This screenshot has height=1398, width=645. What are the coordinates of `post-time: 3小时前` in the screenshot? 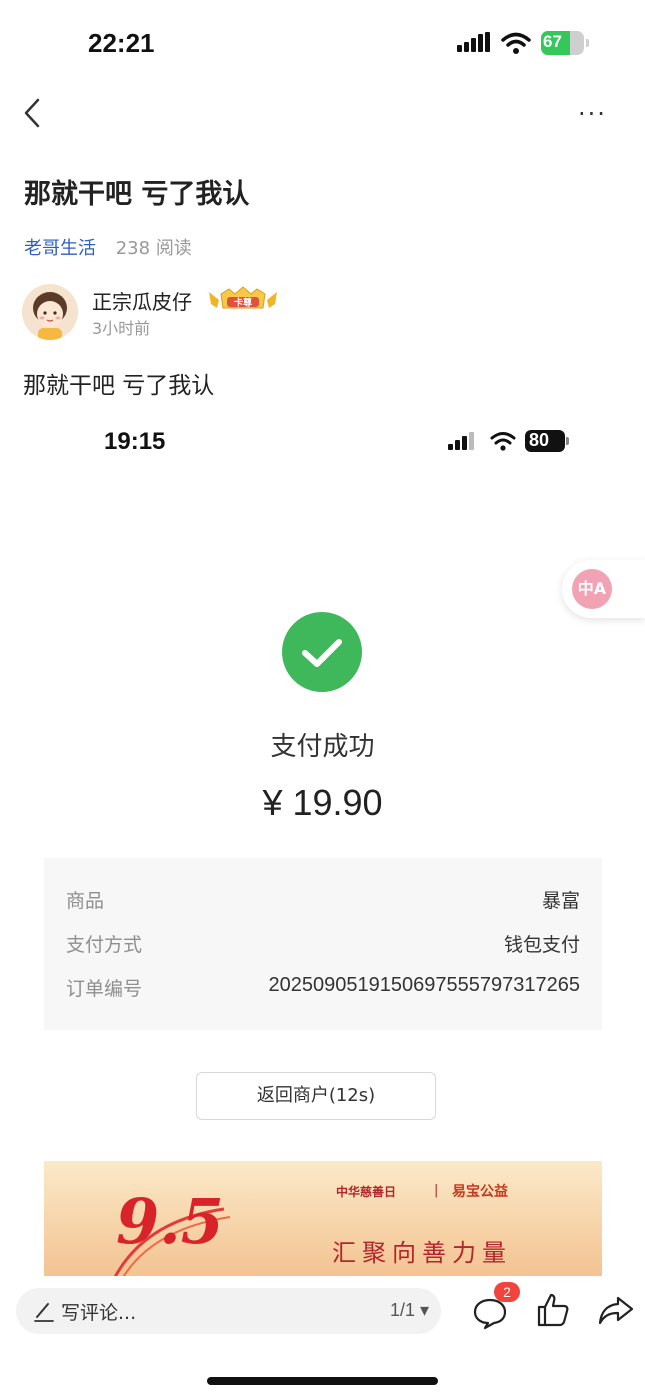 It's located at (121, 328).